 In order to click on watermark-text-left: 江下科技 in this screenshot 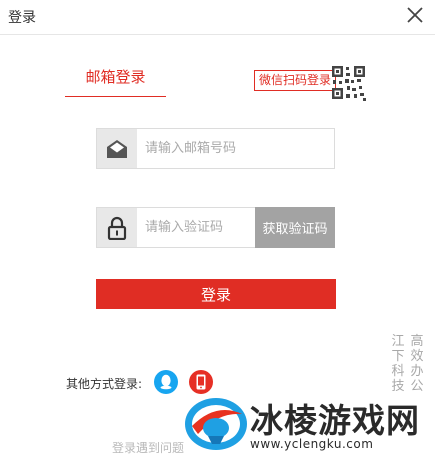, I will do `click(398, 364)`.